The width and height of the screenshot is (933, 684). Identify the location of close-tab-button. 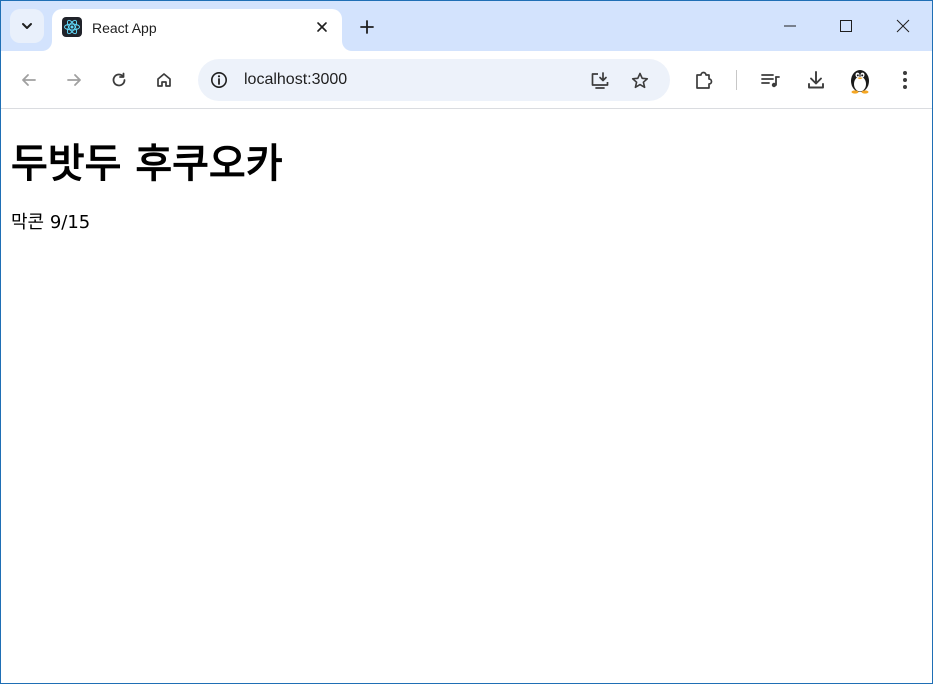
(322, 27).